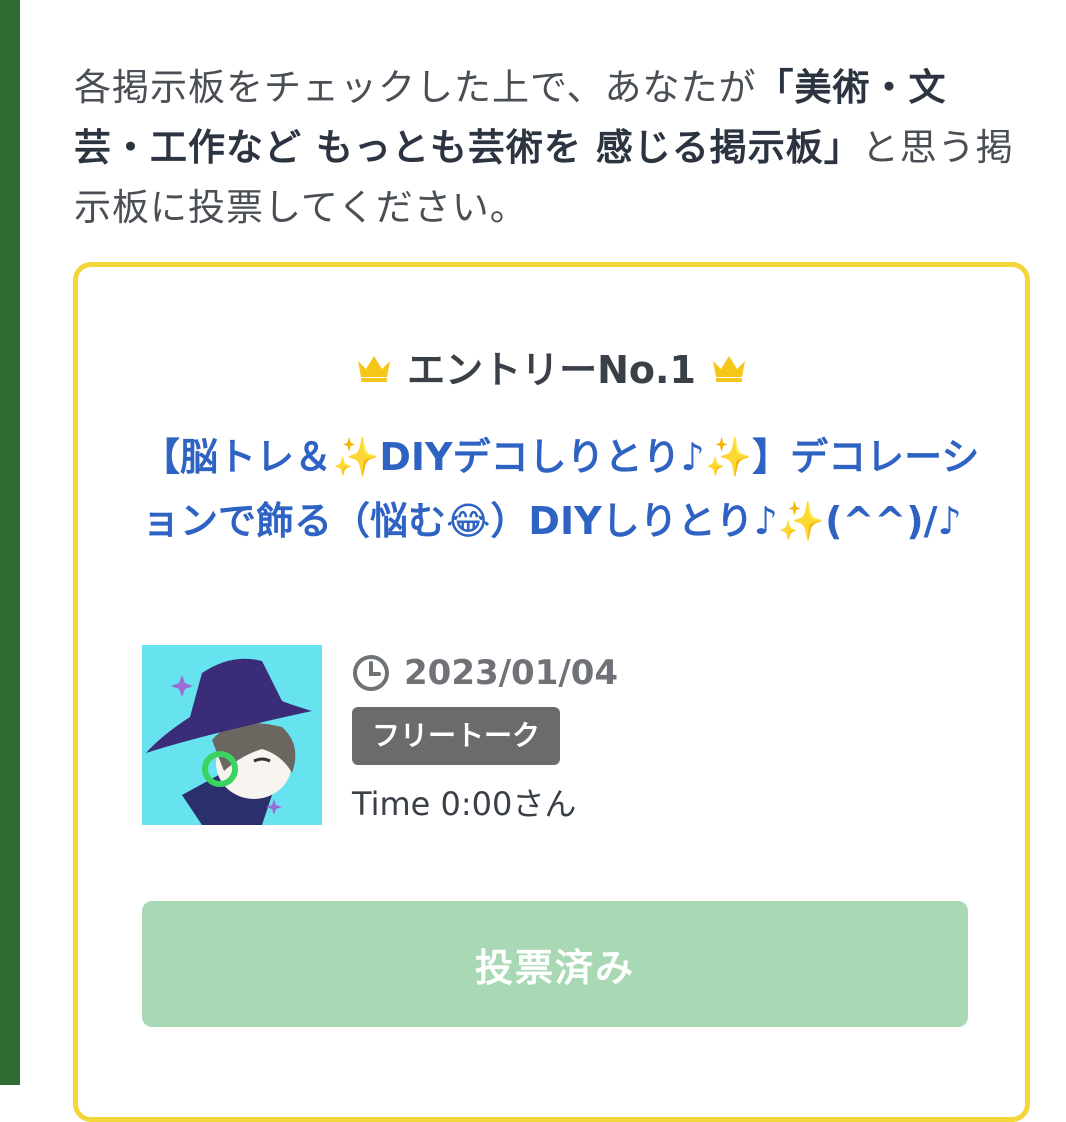 The height and width of the screenshot is (1122, 1066). Describe the element at coordinates (456, 736) in the screenshot. I see `category-badge: フリートーク` at that location.